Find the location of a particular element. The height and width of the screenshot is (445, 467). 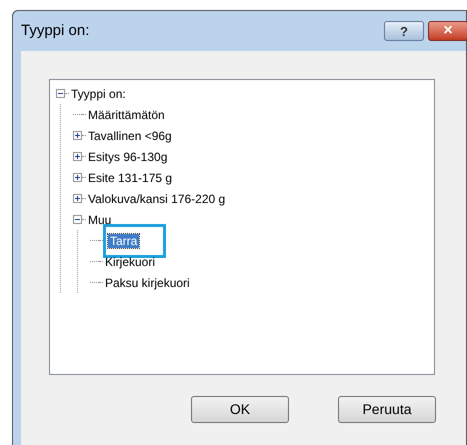

tree-item: Paksu kirjekuori is located at coordinates (147, 283).